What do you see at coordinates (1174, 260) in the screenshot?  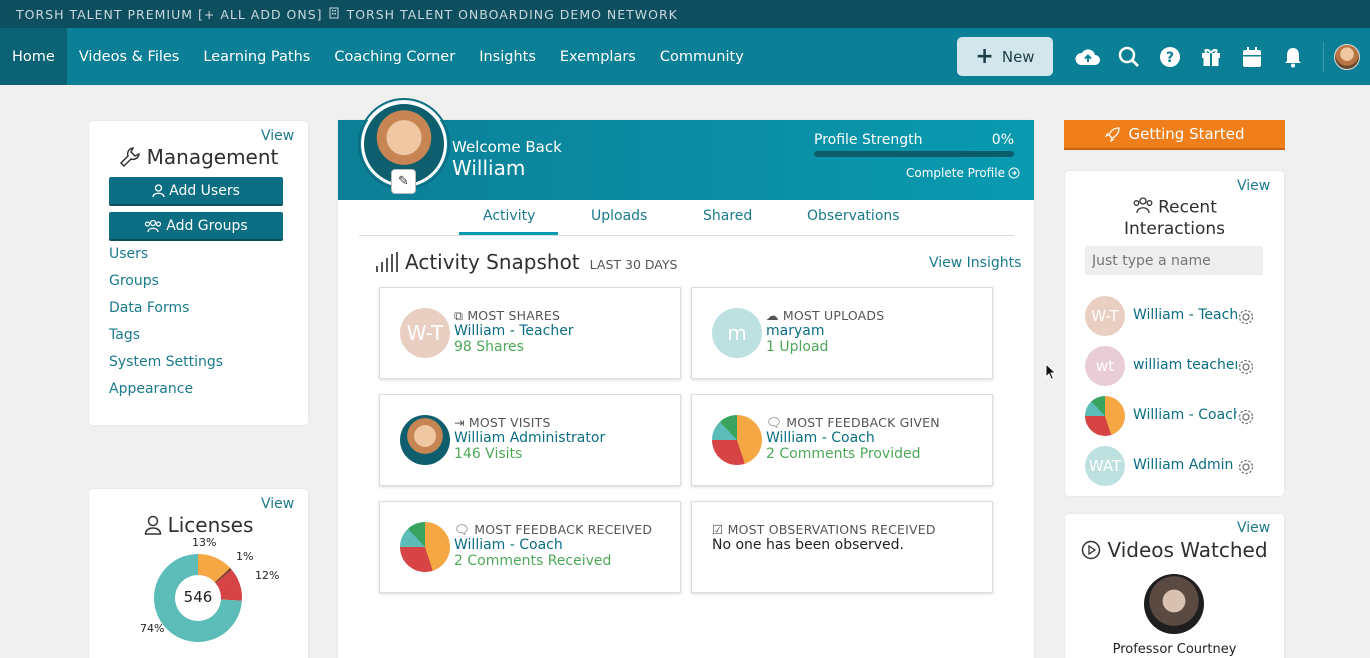 I see `recent-search-input` at bounding box center [1174, 260].